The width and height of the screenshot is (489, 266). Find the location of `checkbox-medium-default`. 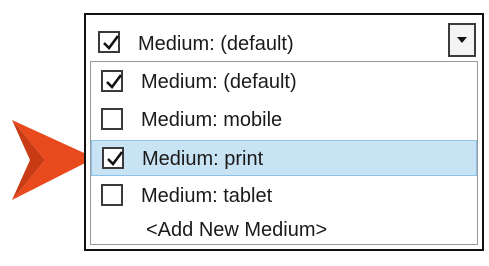

checkbox-medium-default is located at coordinates (112, 81).